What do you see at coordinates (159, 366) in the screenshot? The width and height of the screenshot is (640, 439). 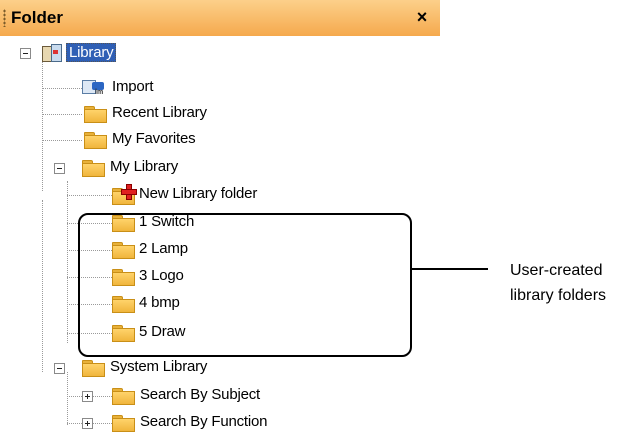 I see `tree-item-label: System Library` at bounding box center [159, 366].